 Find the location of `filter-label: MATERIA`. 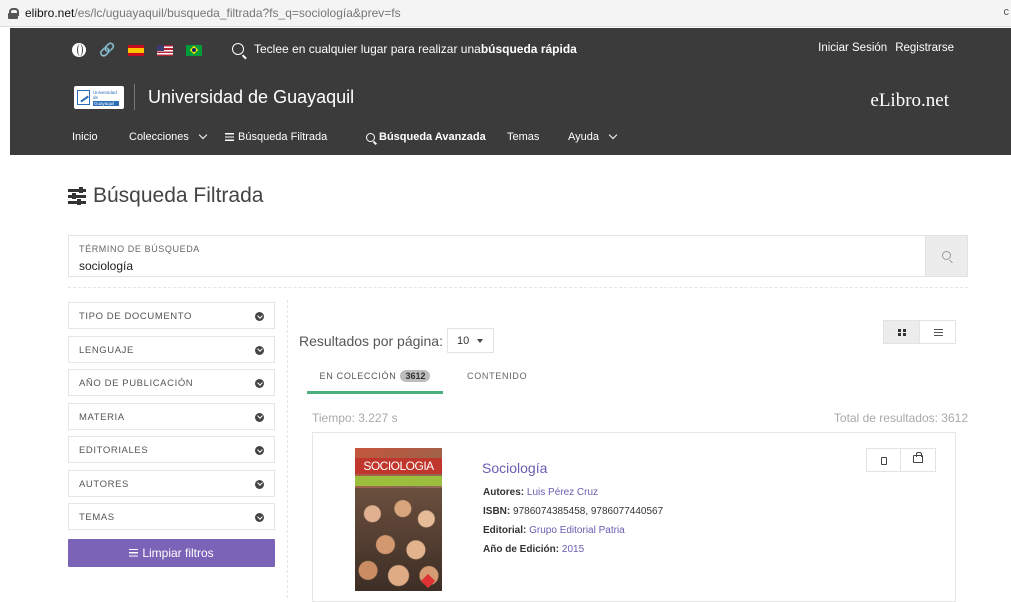

filter-label: MATERIA is located at coordinates (102, 417).